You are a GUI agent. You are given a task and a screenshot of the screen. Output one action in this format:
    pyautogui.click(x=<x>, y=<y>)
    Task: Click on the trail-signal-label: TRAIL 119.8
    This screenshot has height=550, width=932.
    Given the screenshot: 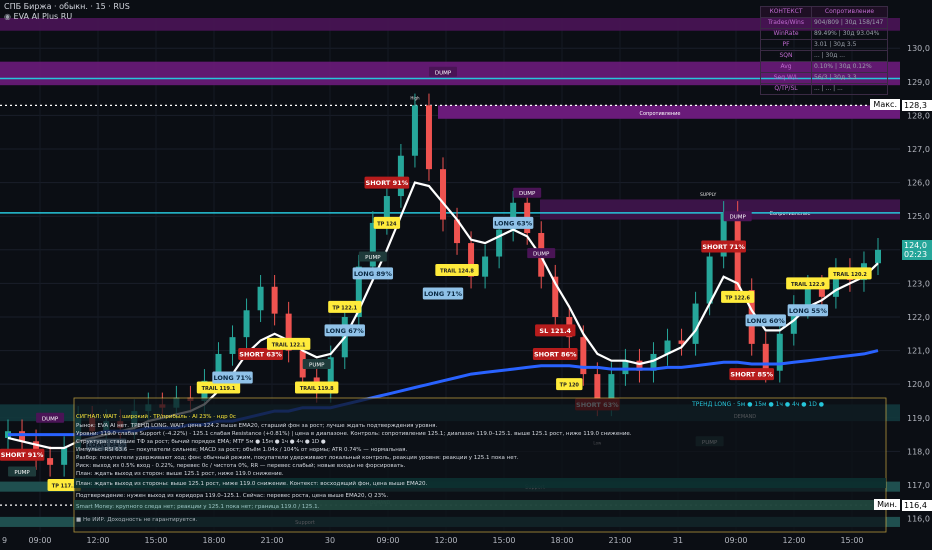 What is the action you would take?
    pyautogui.click(x=317, y=389)
    